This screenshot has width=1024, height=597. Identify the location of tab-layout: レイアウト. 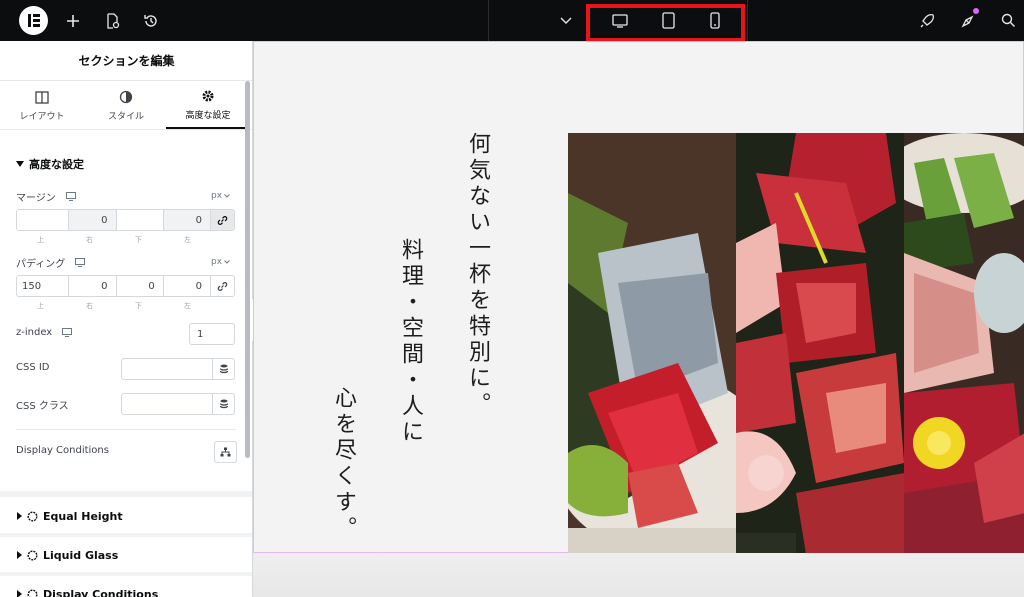
(42, 105).